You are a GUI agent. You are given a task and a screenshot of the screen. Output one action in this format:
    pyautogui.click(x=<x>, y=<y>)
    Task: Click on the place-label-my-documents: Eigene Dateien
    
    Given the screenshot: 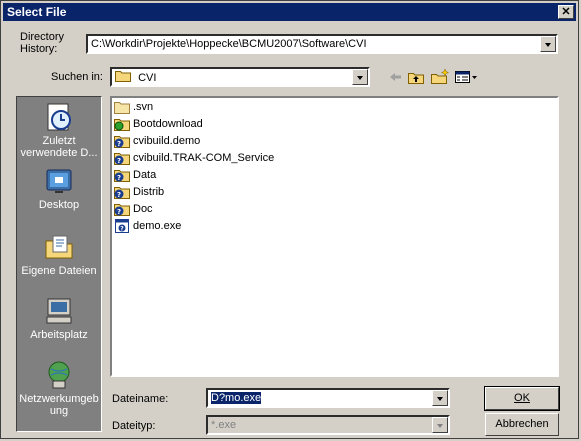 What is the action you would take?
    pyautogui.click(x=59, y=271)
    